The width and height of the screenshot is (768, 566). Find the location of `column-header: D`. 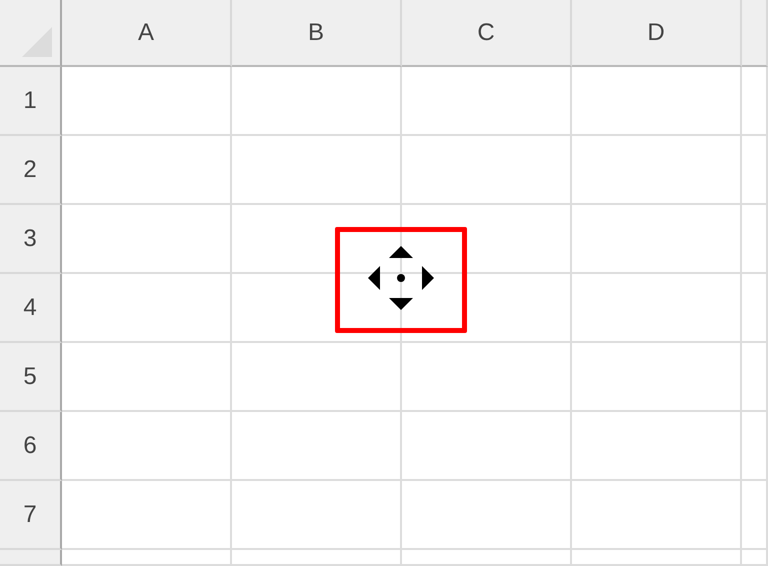

column-header: D is located at coordinates (657, 33).